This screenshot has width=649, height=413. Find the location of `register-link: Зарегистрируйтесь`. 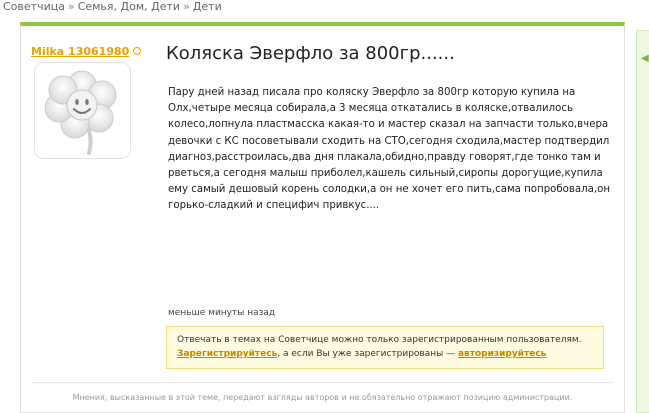

register-link: Зарегистрируйтесь is located at coordinates (227, 354).